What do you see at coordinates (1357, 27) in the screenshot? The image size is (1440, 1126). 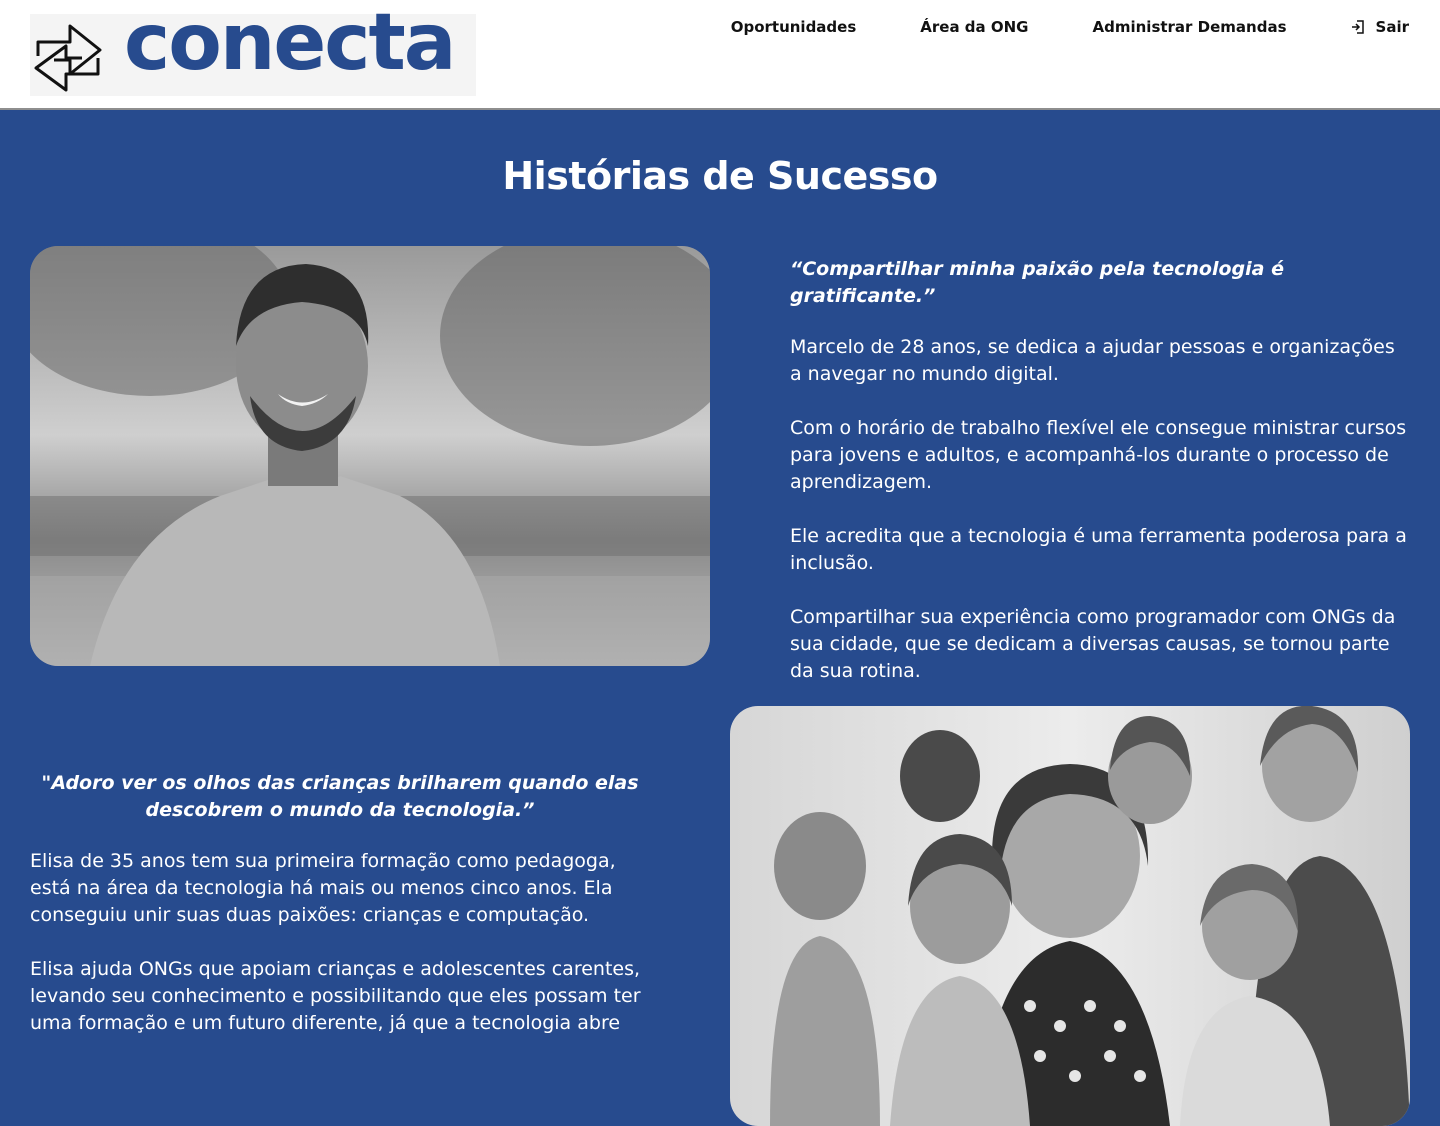 I see `logout-icon` at bounding box center [1357, 27].